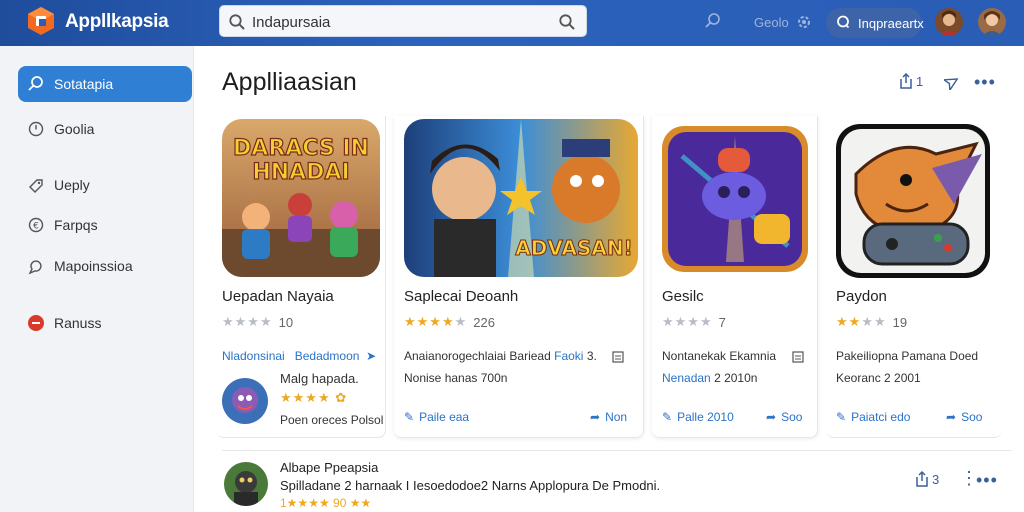  What do you see at coordinates (617, 450) in the screenshot?
I see `divider` at bounding box center [617, 450].